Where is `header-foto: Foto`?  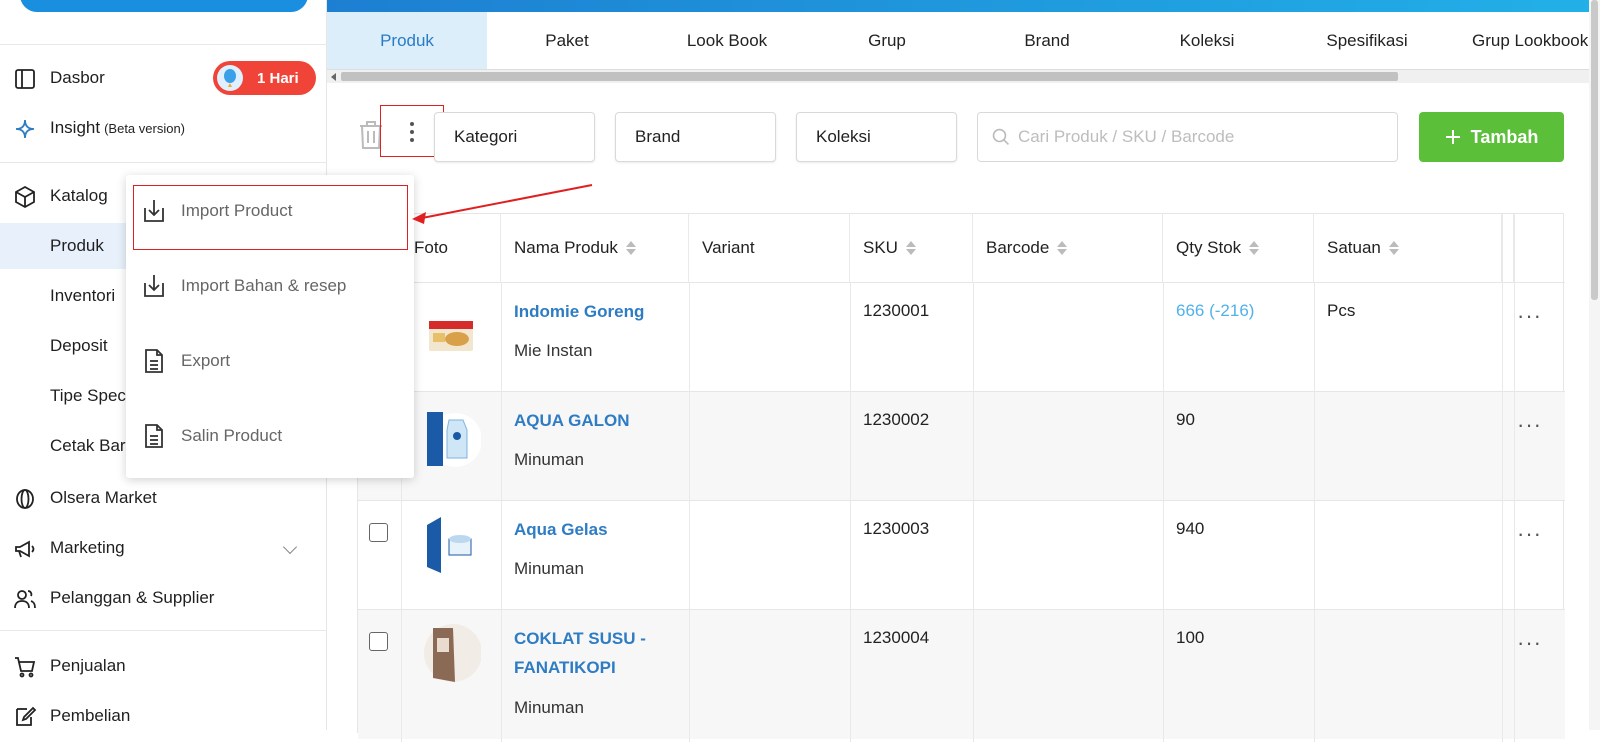
header-foto: Foto is located at coordinates (451, 248).